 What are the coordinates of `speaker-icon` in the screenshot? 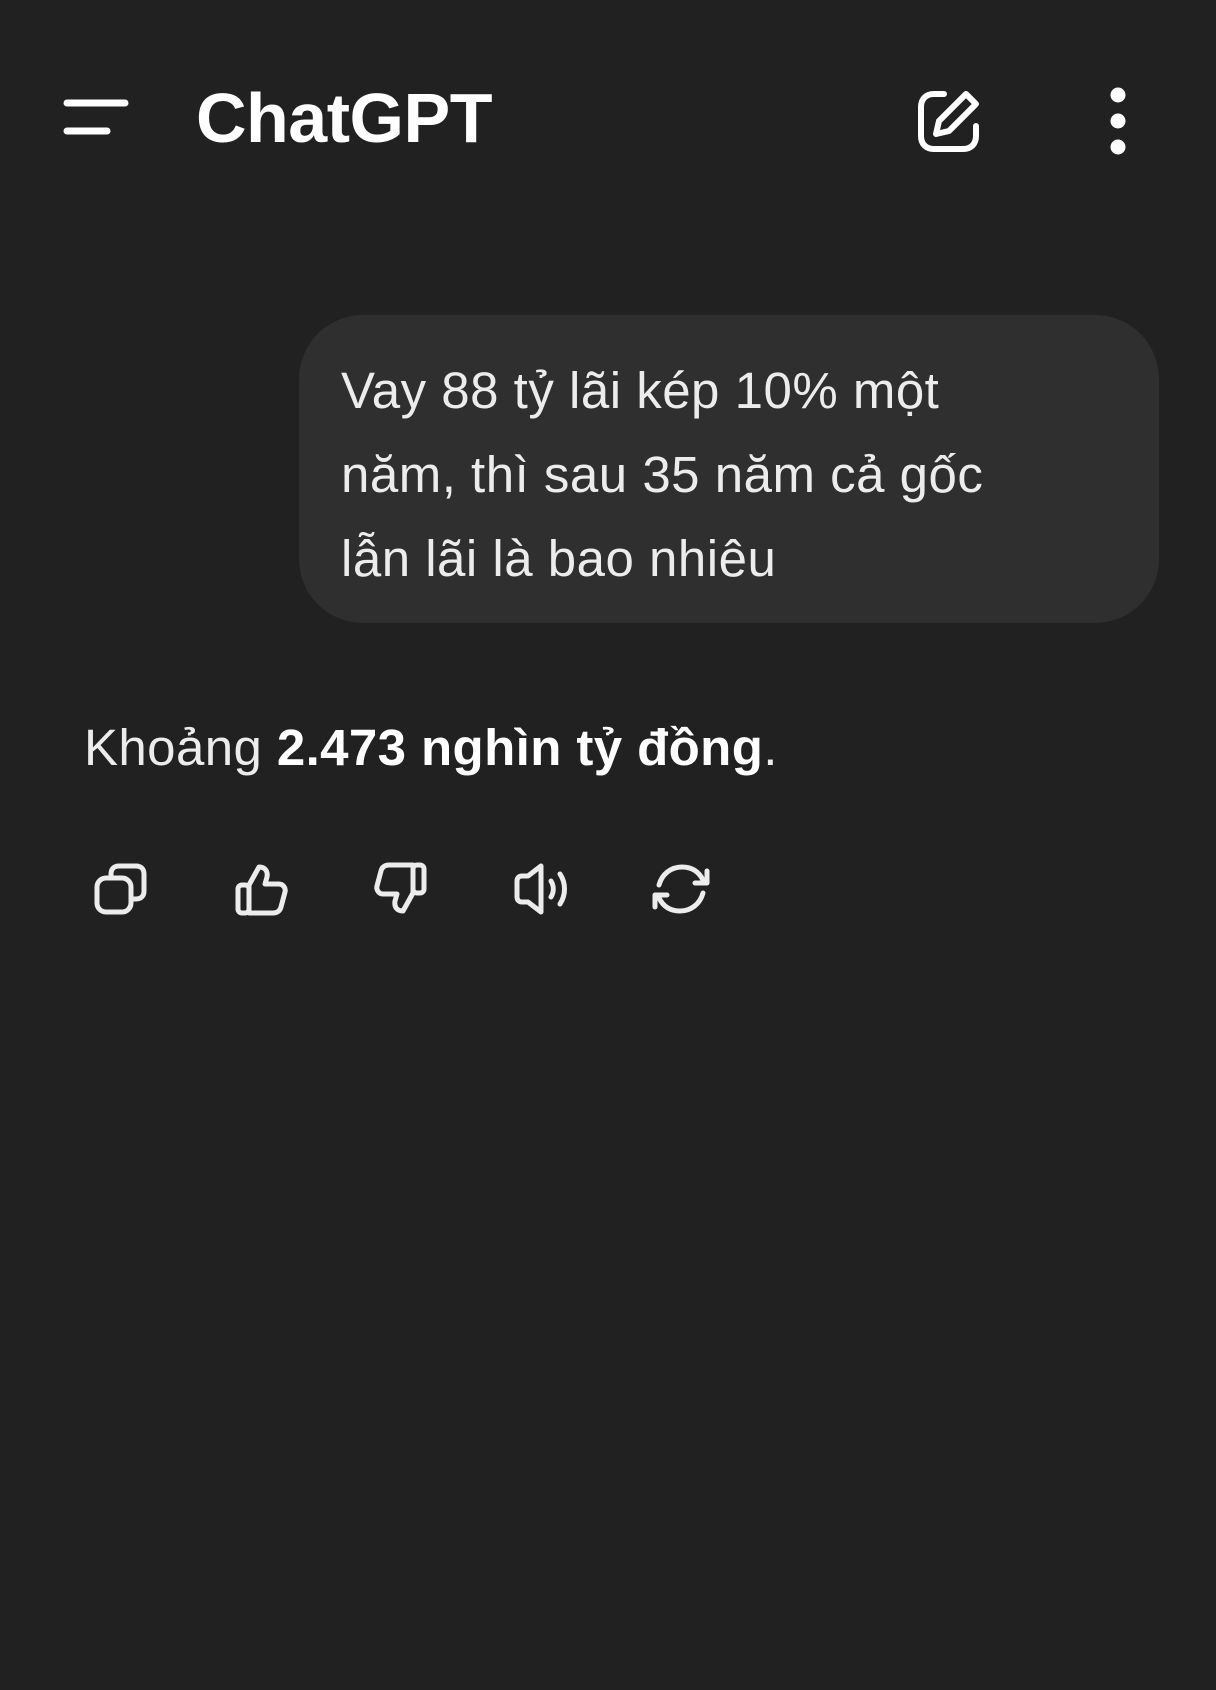 It's located at (540, 889).